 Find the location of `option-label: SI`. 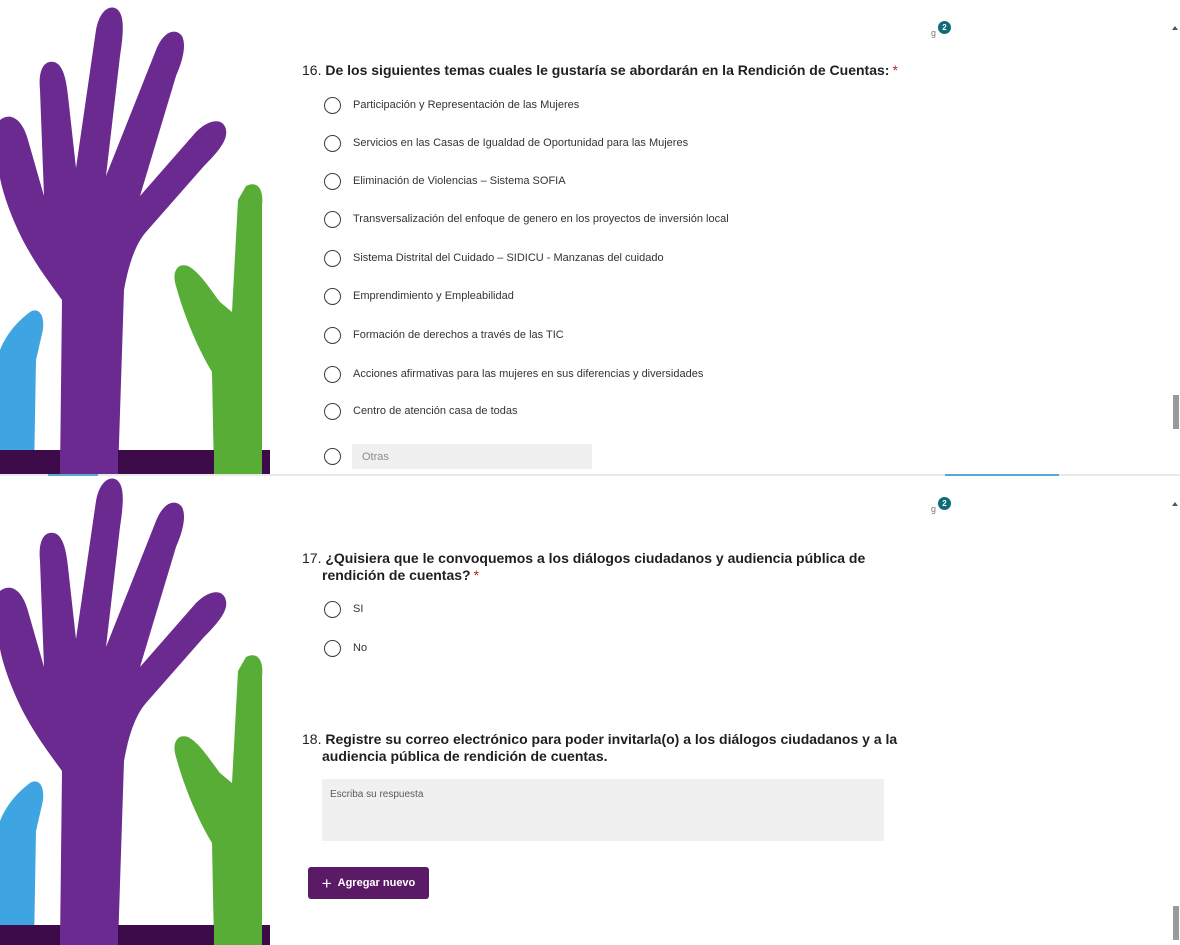

option-label: SI is located at coordinates (358, 609).